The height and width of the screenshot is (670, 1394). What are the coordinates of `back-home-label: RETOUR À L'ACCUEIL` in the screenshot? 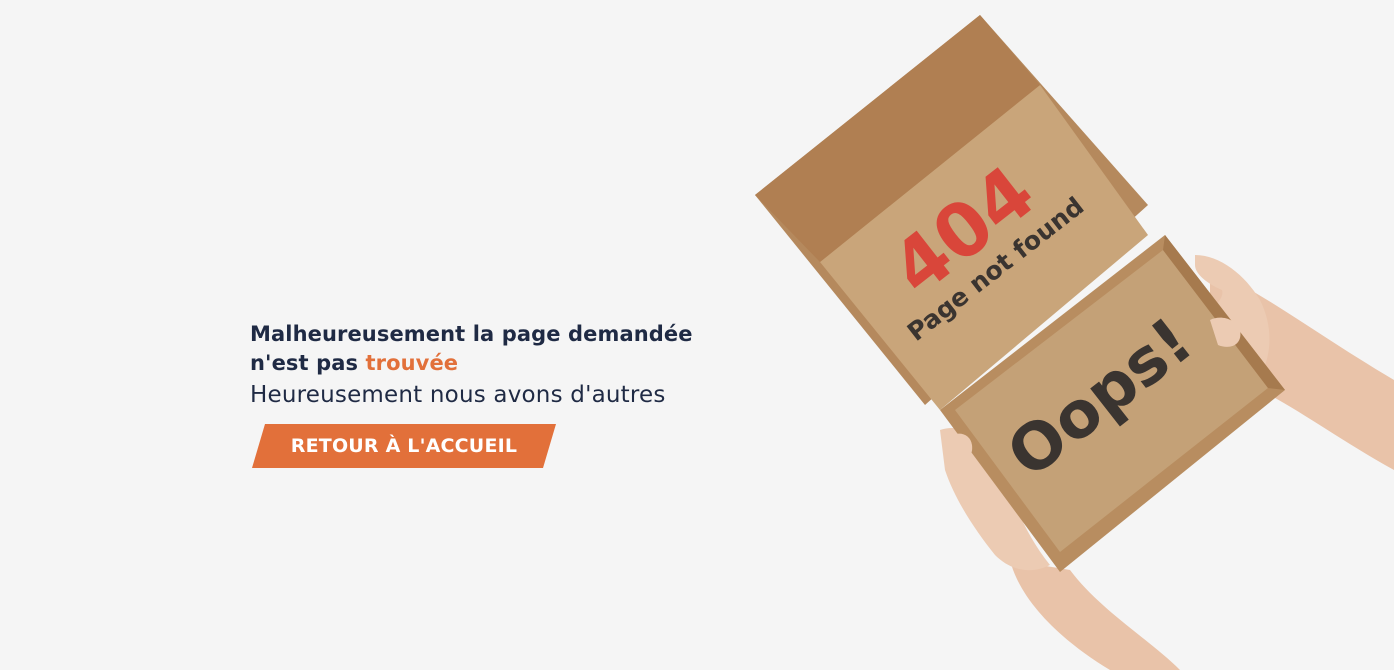 It's located at (404, 446).